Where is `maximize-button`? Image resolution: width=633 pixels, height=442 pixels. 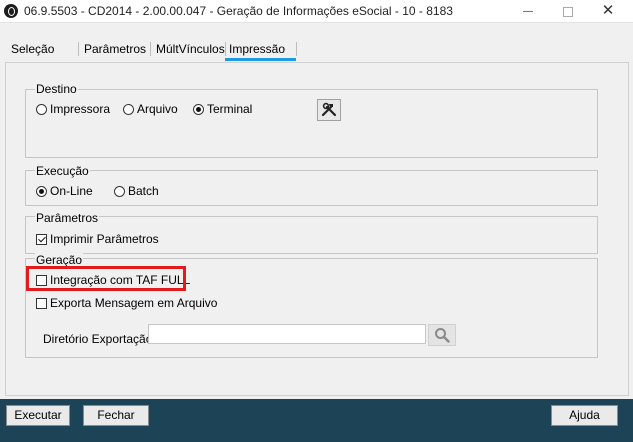
maximize-button is located at coordinates (568, 11).